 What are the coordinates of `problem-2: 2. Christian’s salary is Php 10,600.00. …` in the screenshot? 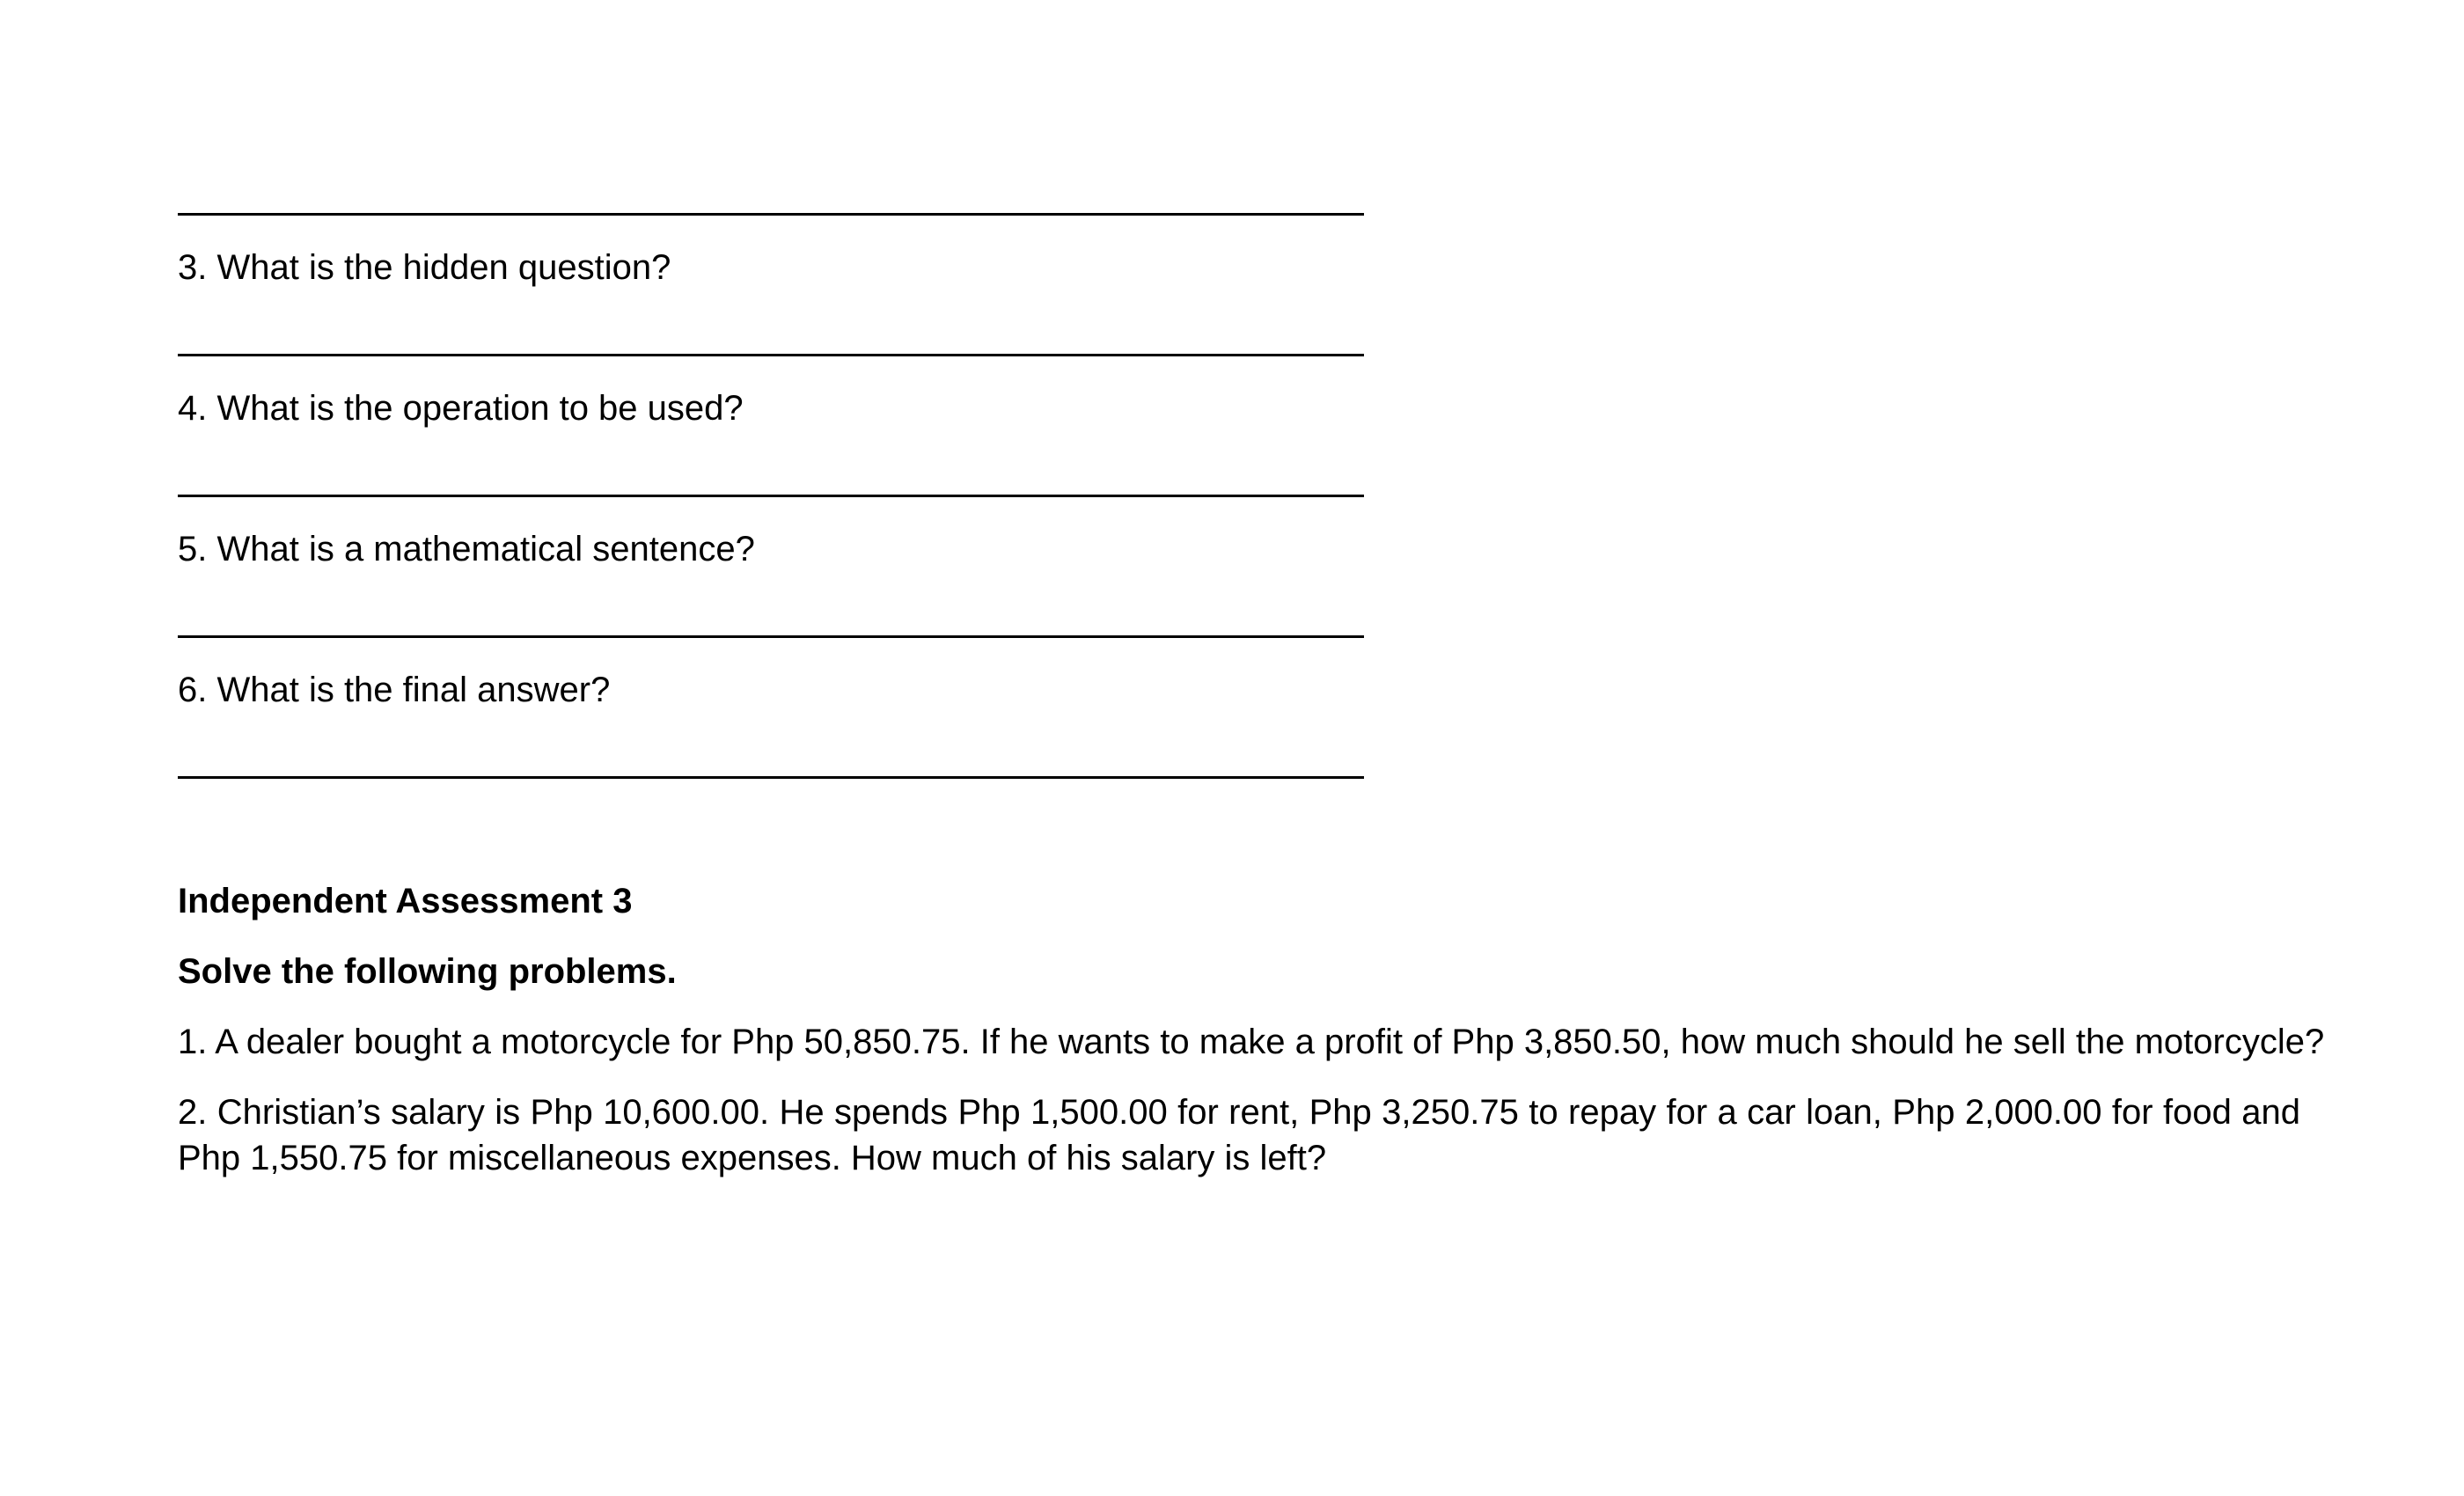 It's located at (1239, 1135).